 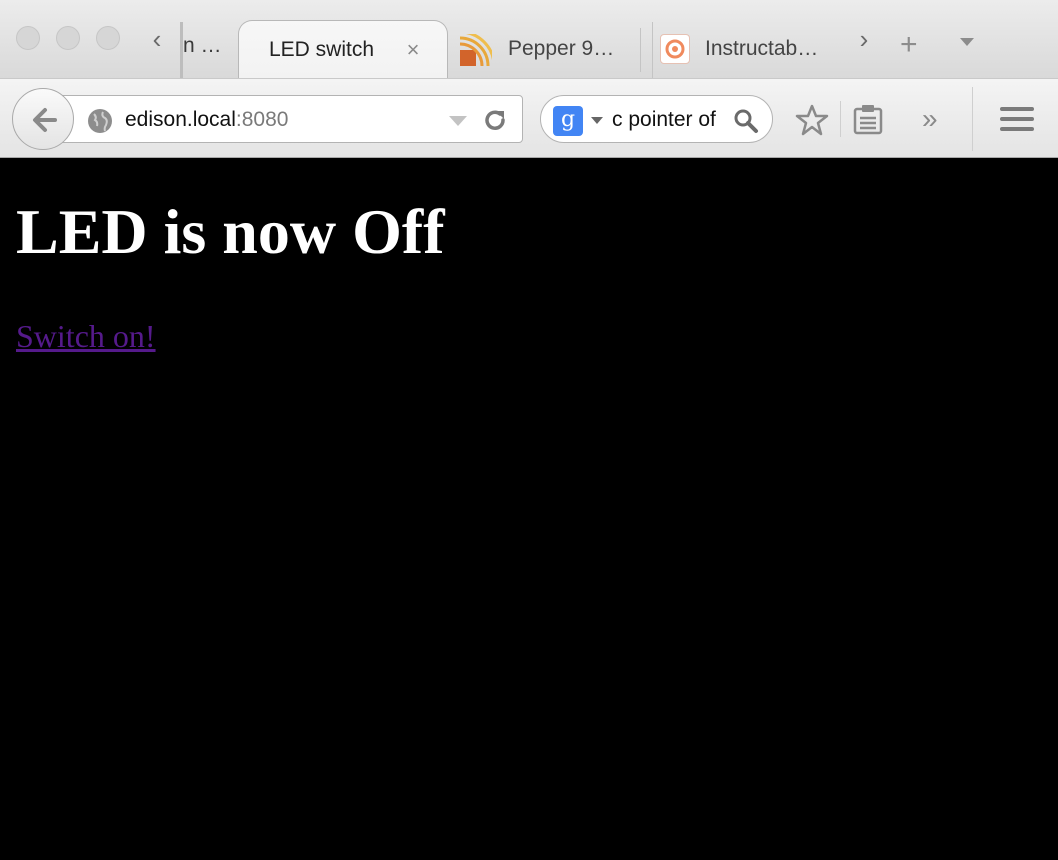 I want to click on new-tab-plus-icon: +, so click(x=909, y=45).